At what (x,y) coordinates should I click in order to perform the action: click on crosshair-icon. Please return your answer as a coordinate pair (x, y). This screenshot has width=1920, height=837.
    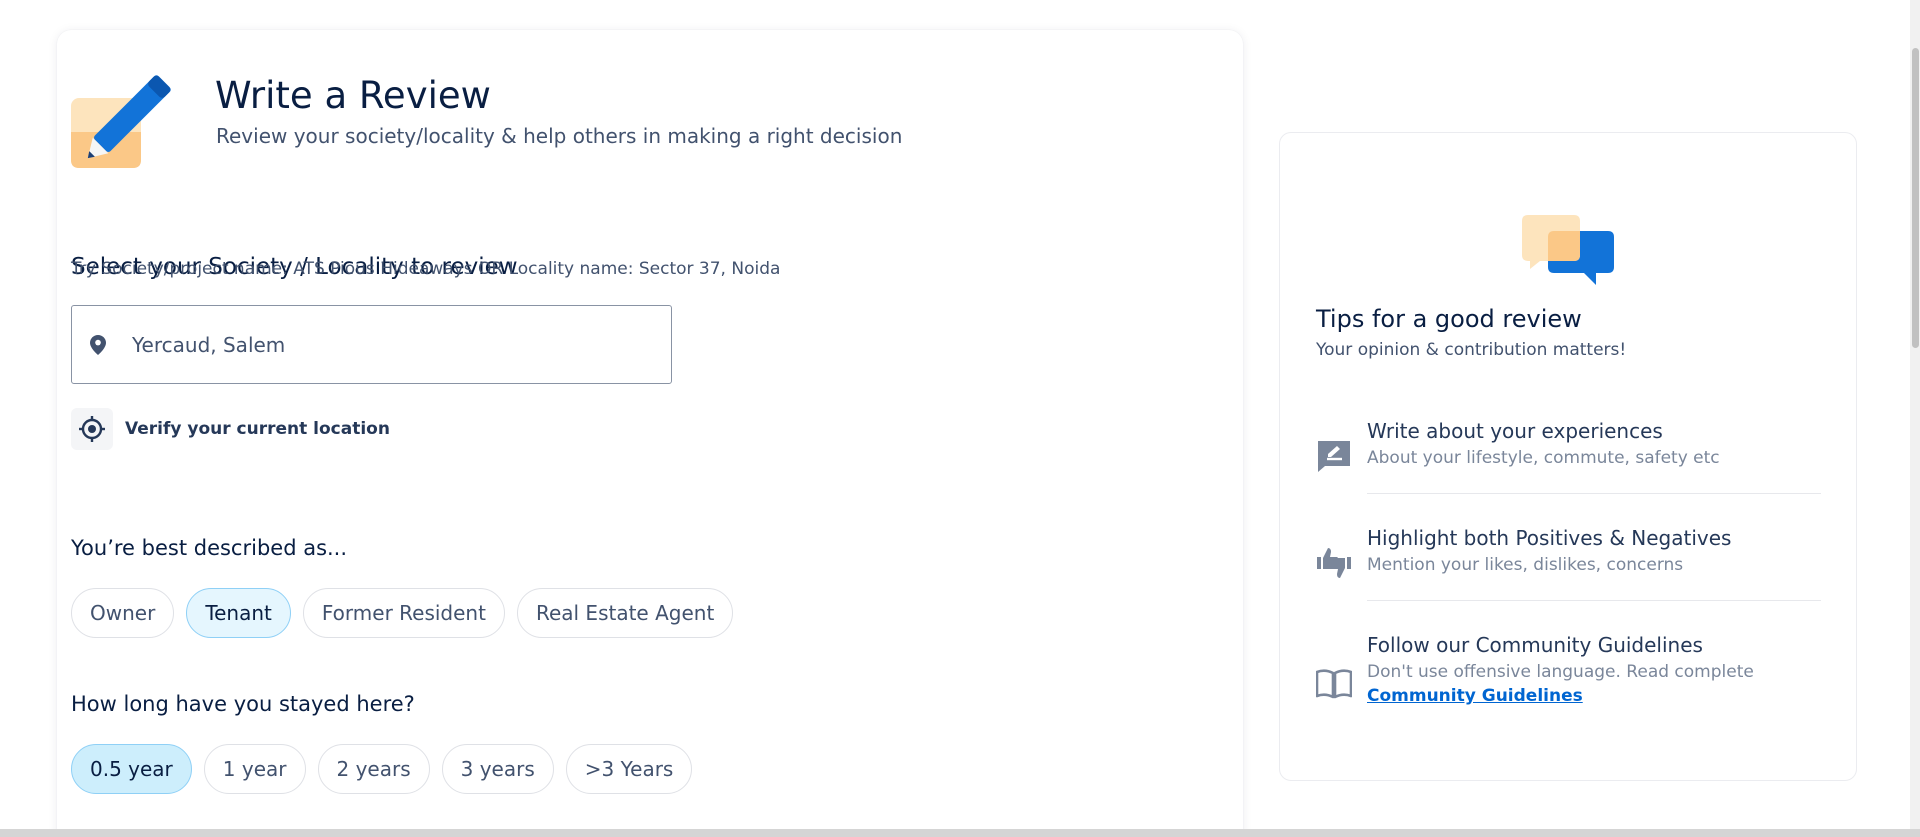
    Looking at the image, I should click on (92, 429).